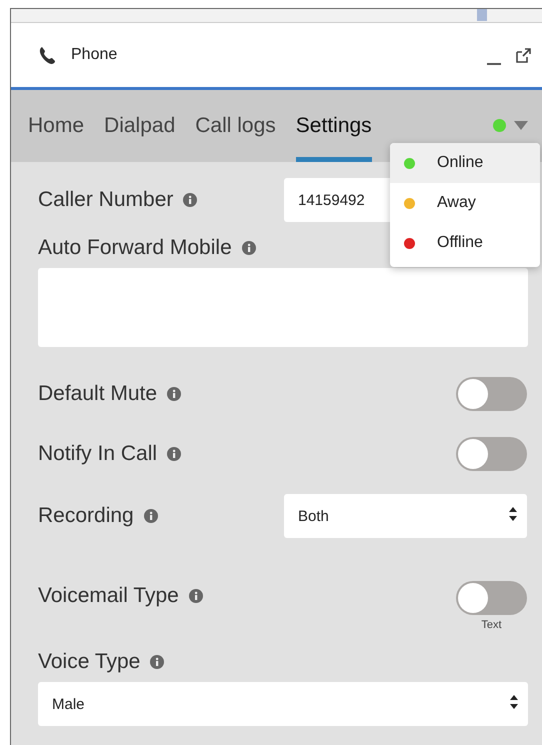 Image resolution: width=542 pixels, height=745 pixels. I want to click on setting-label: Caller Number, so click(106, 200).